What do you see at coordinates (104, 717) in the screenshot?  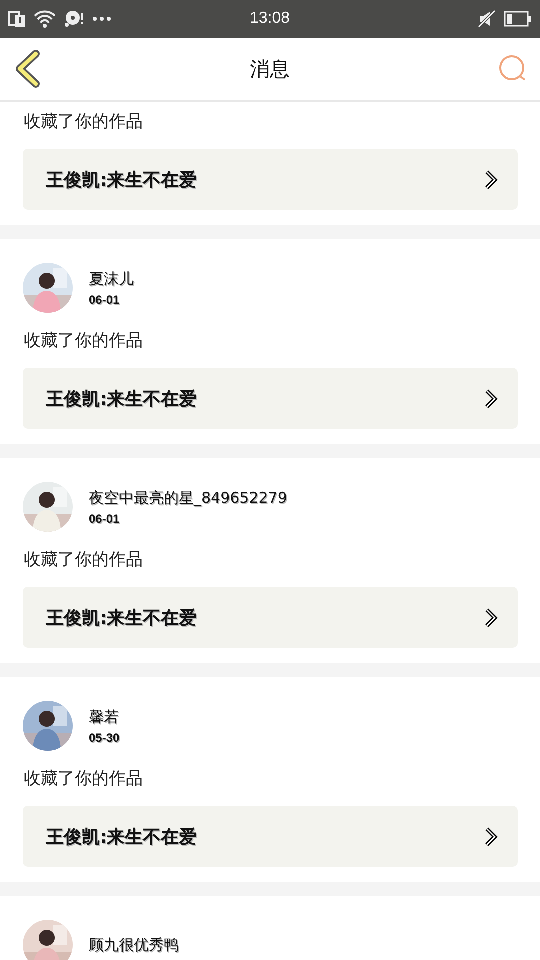 I see `user-name: 馨若` at bounding box center [104, 717].